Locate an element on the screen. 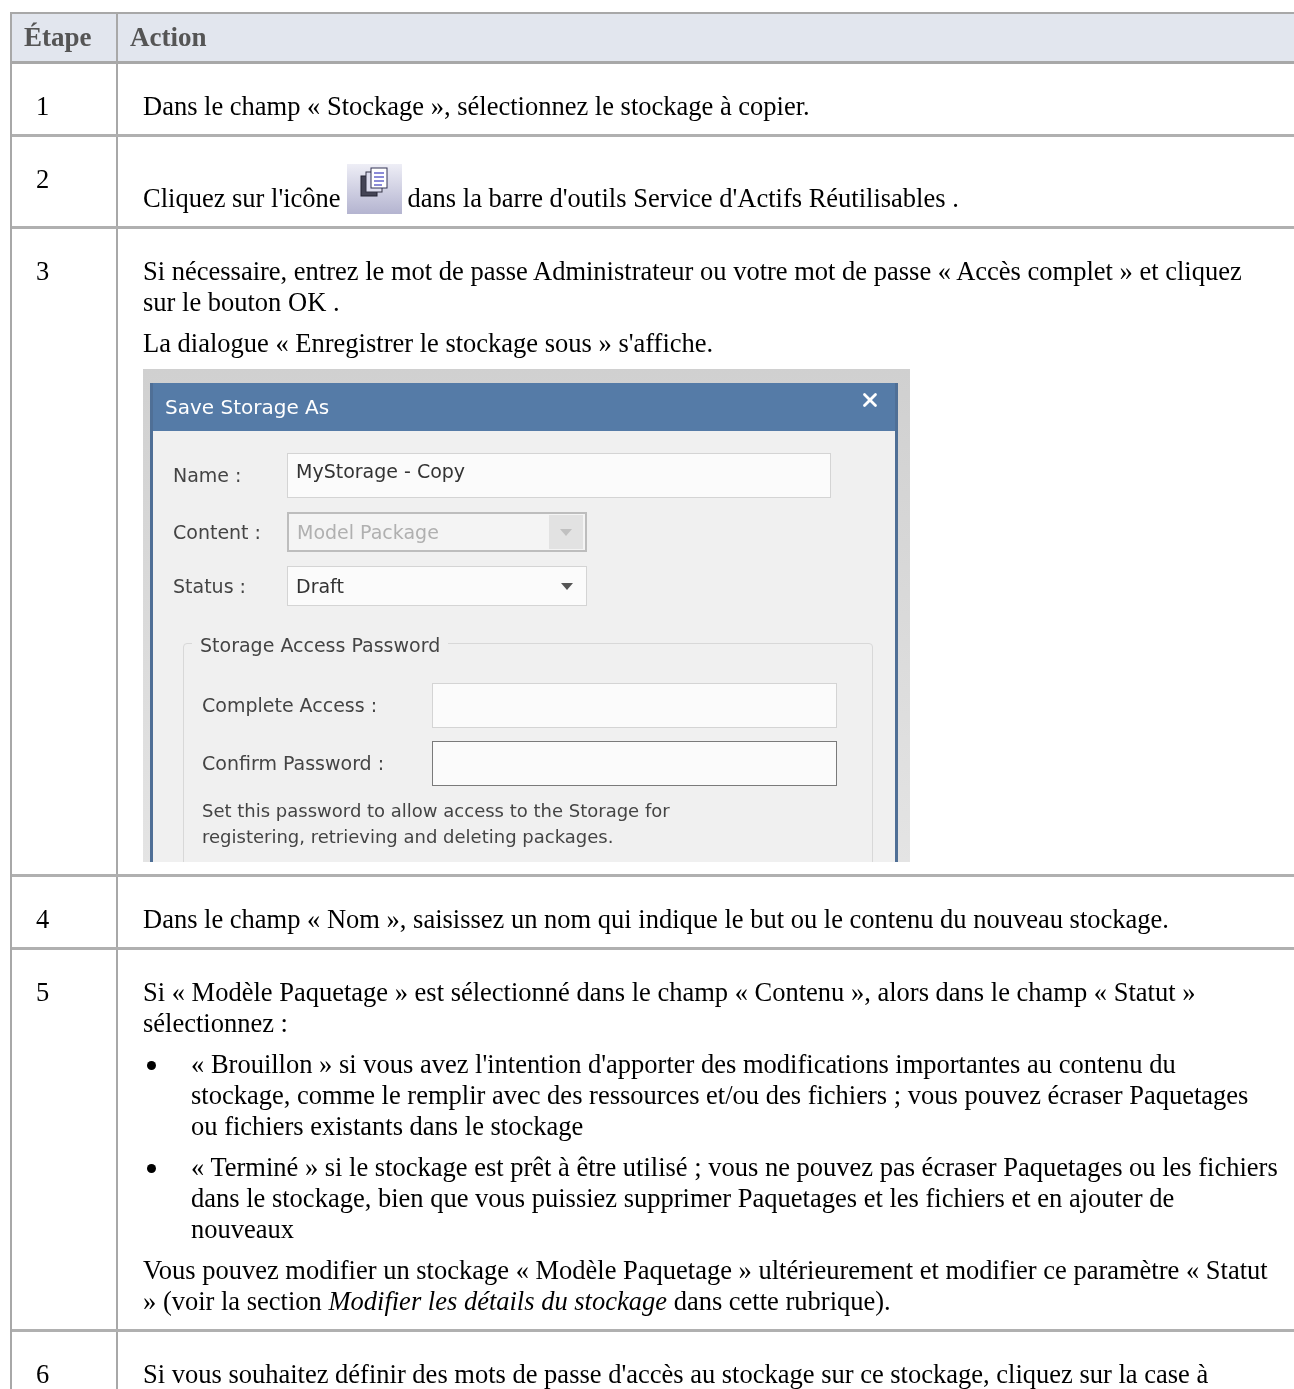 Image resolution: width=1294 pixels, height=1389 pixels. field-label: Status : is located at coordinates (210, 586).